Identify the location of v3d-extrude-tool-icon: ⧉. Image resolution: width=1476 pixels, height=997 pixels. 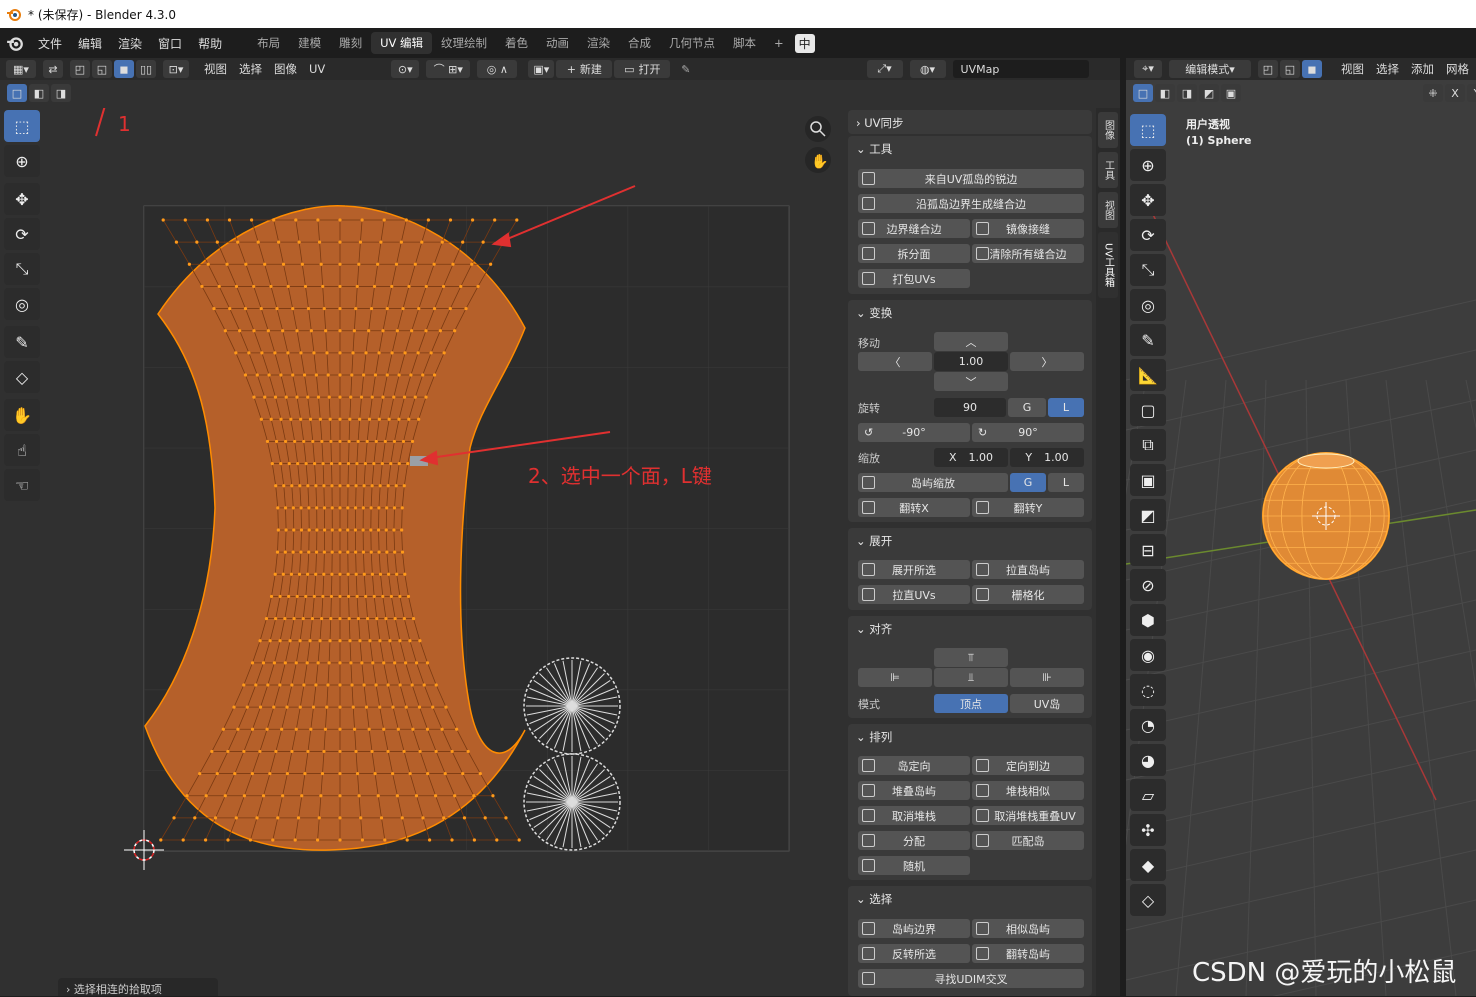
(1148, 445).